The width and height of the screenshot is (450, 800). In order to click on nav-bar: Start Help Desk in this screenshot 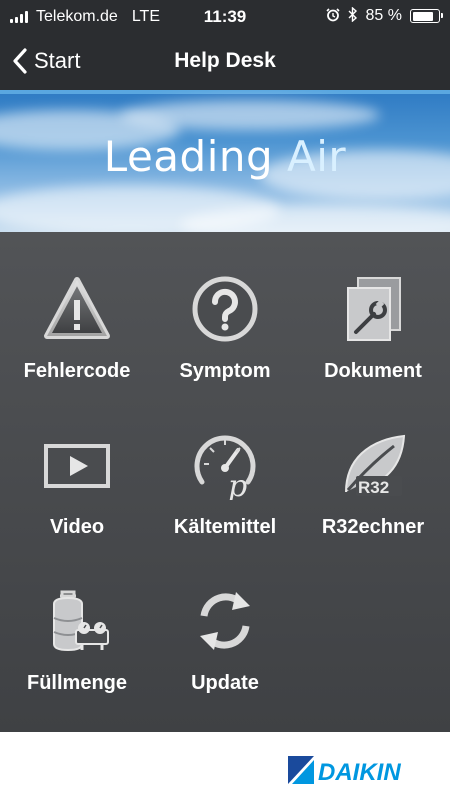, I will do `click(225, 62)`.